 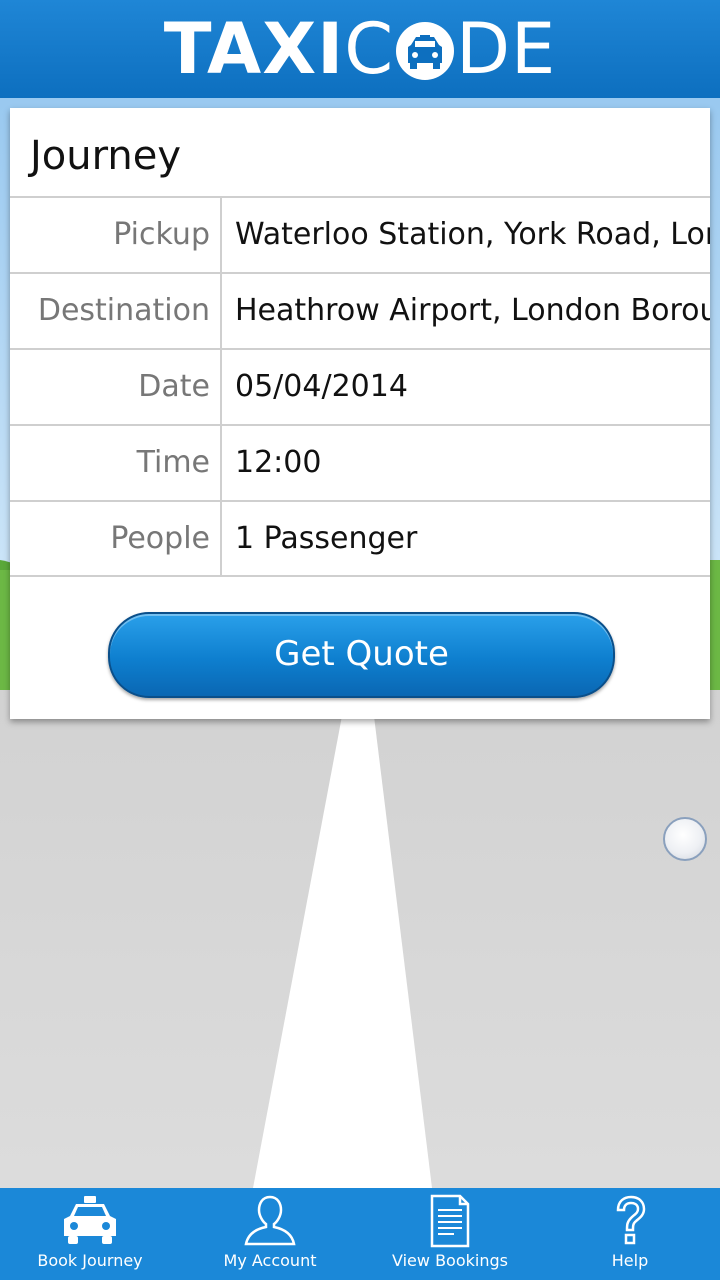 What do you see at coordinates (472, 539) in the screenshot?
I see `people-field: 1 Passenger` at bounding box center [472, 539].